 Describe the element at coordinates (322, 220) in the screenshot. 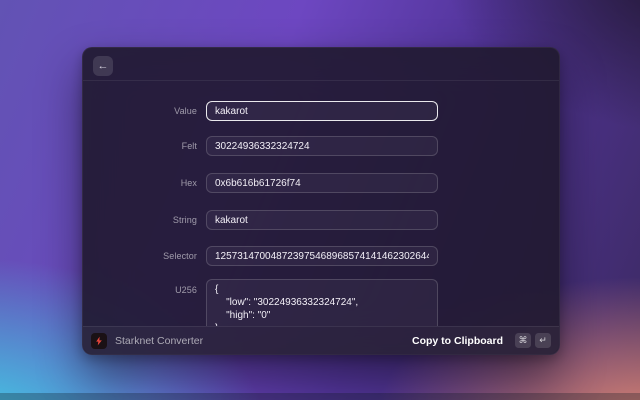

I see `string-input` at that location.